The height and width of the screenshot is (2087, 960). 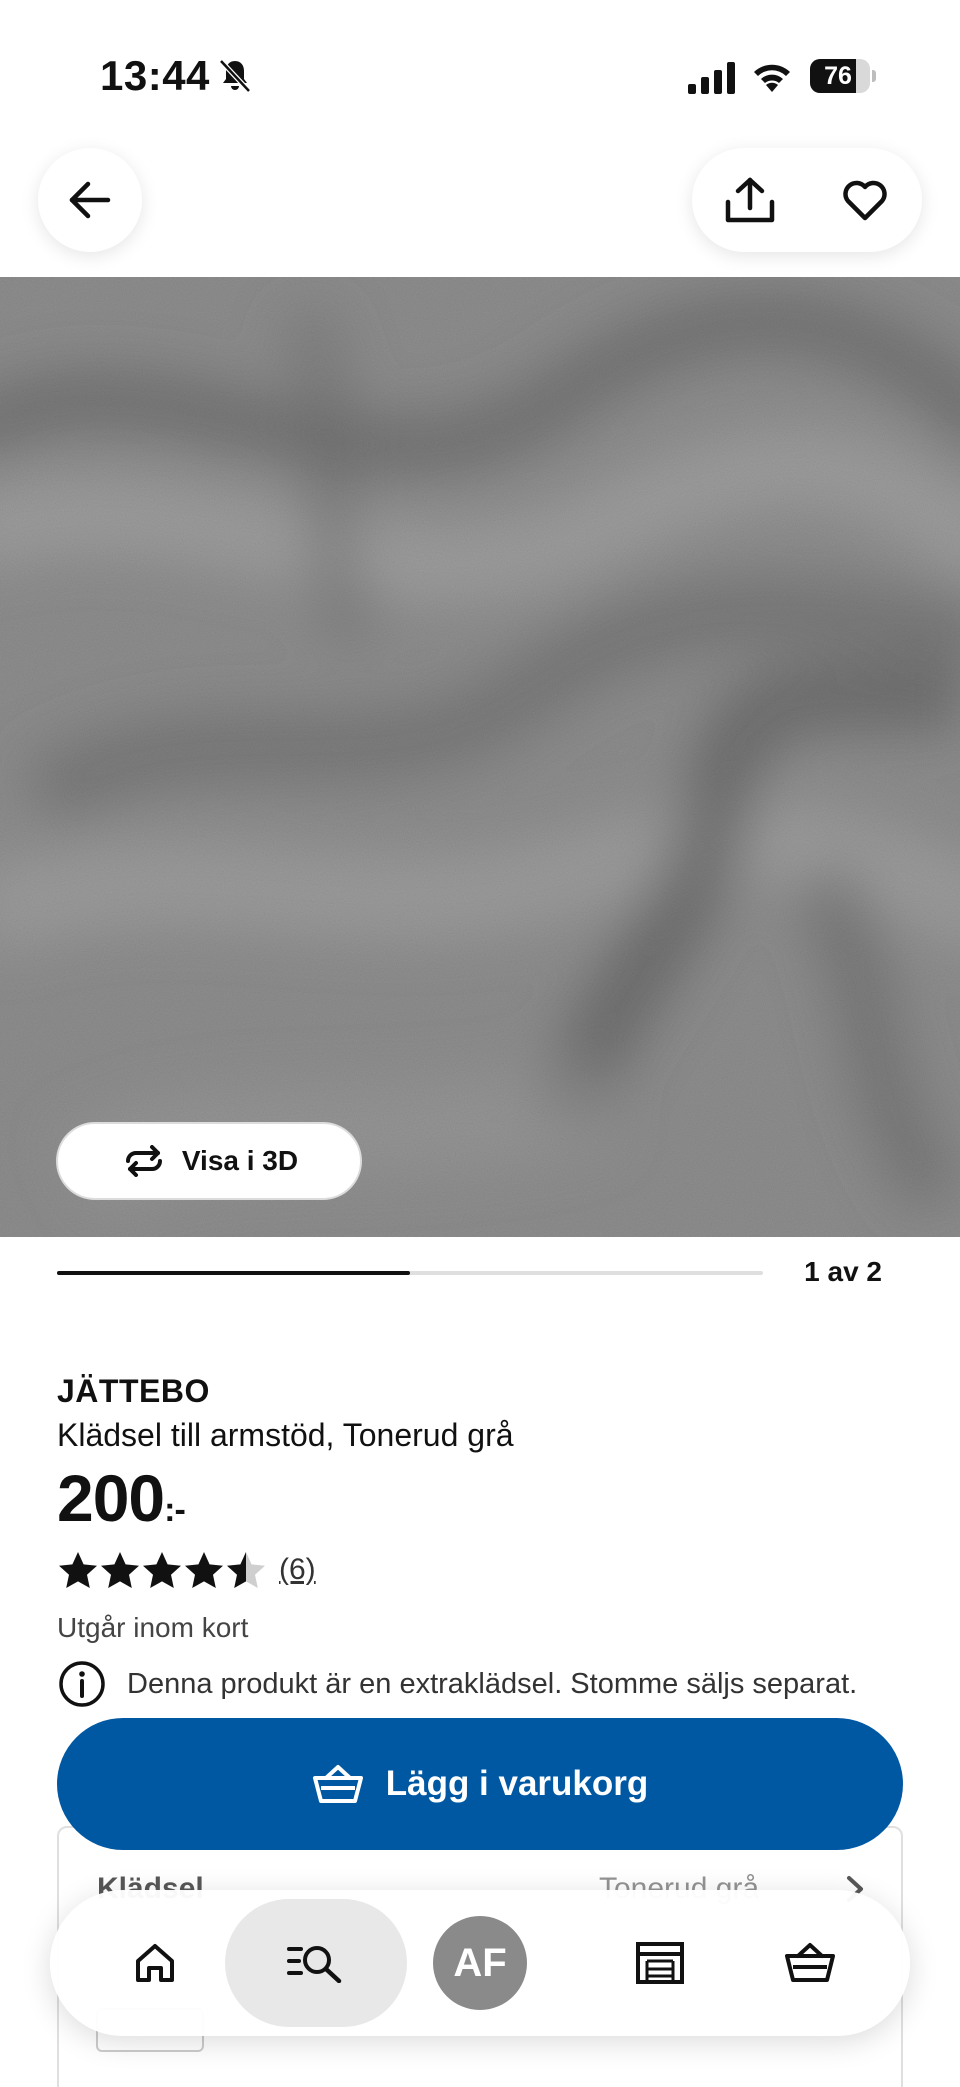 I want to click on avatar: AF, so click(x=480, y=1963).